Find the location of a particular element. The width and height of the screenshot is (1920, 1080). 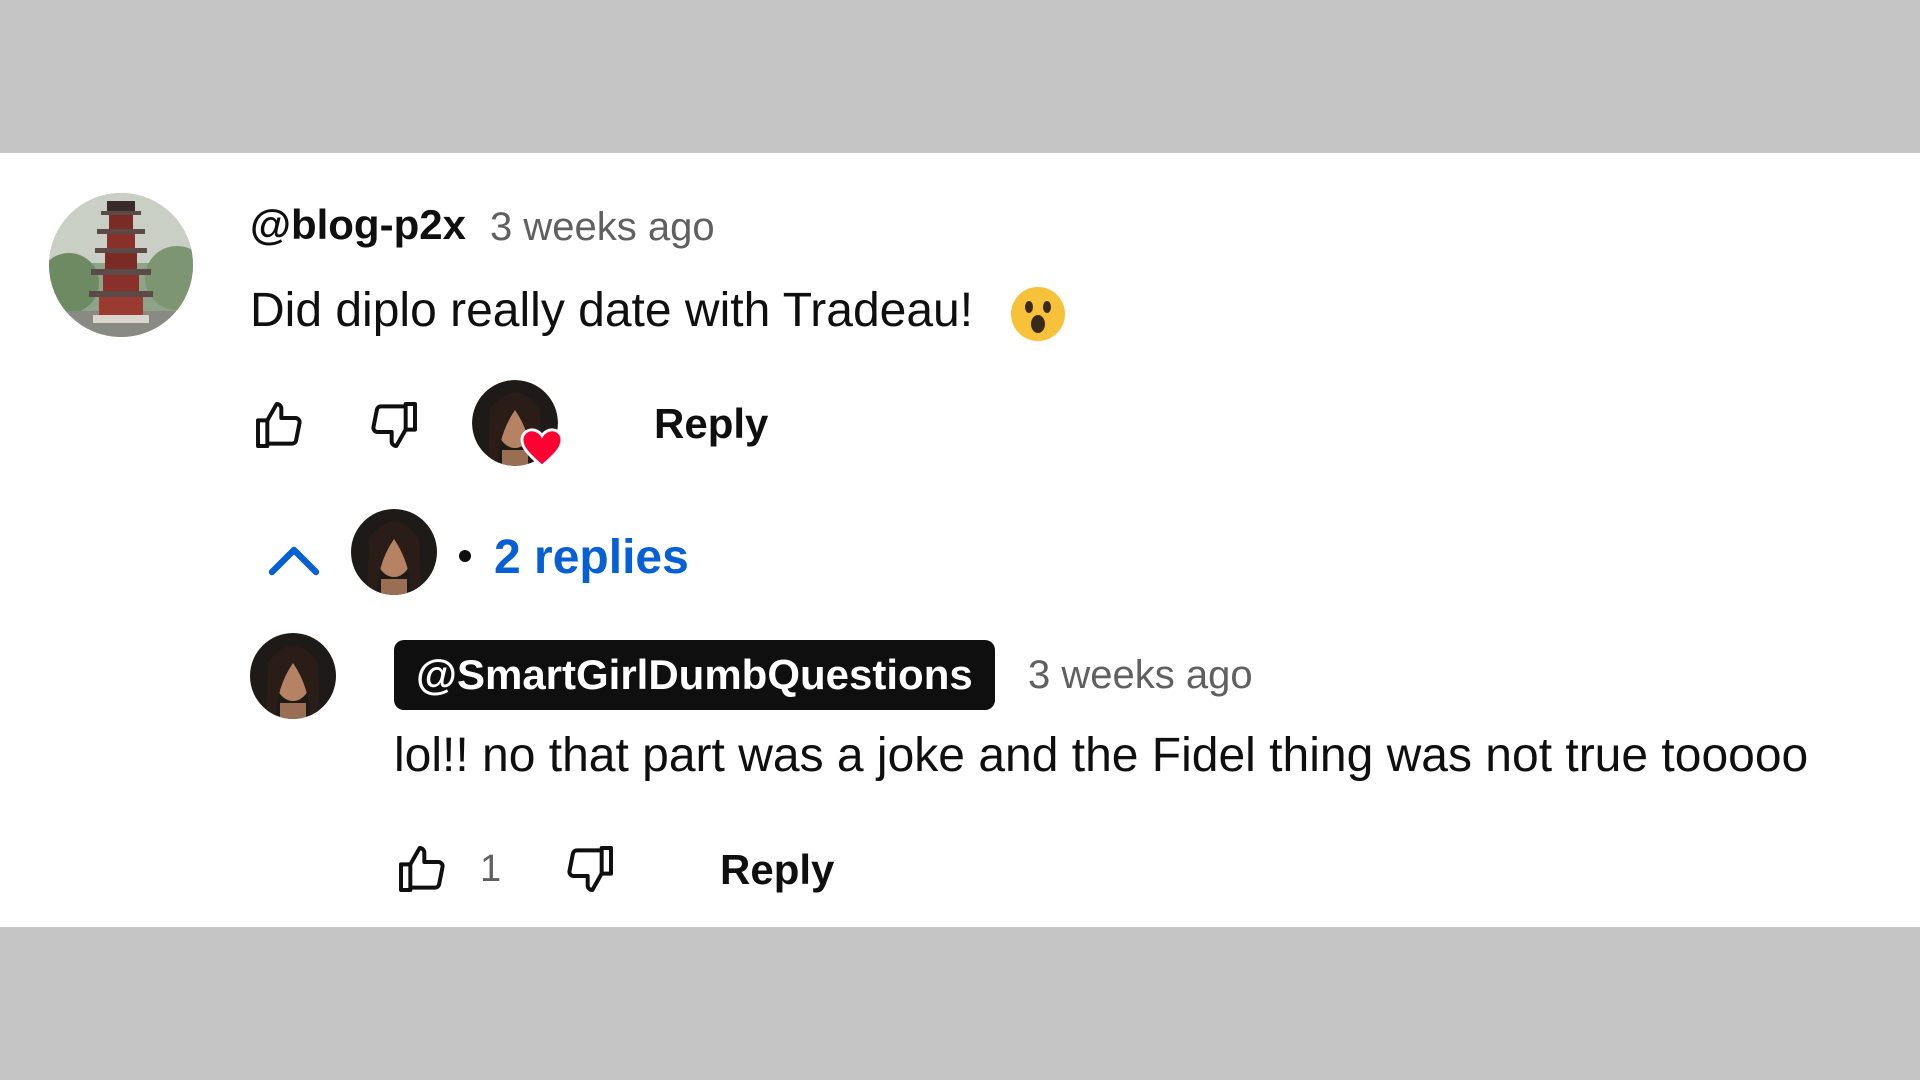

reply-author-owner-chip: @SmartGirlDumbQuestions is located at coordinates (694, 675).